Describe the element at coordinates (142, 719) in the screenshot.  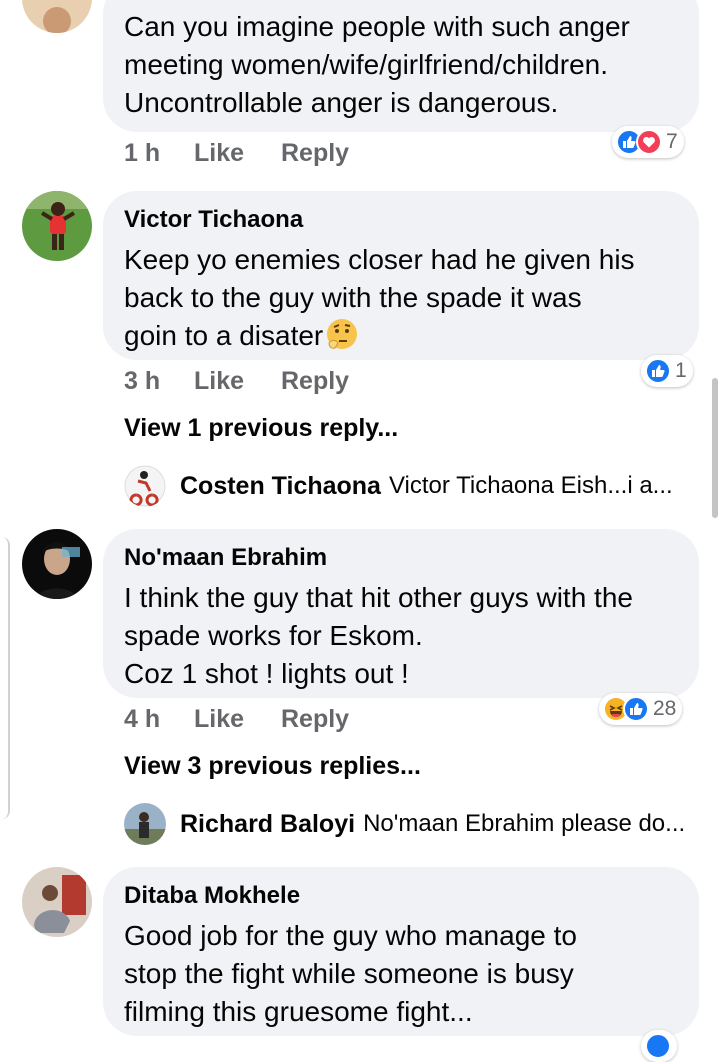
I see `comment-time: 4 h` at that location.